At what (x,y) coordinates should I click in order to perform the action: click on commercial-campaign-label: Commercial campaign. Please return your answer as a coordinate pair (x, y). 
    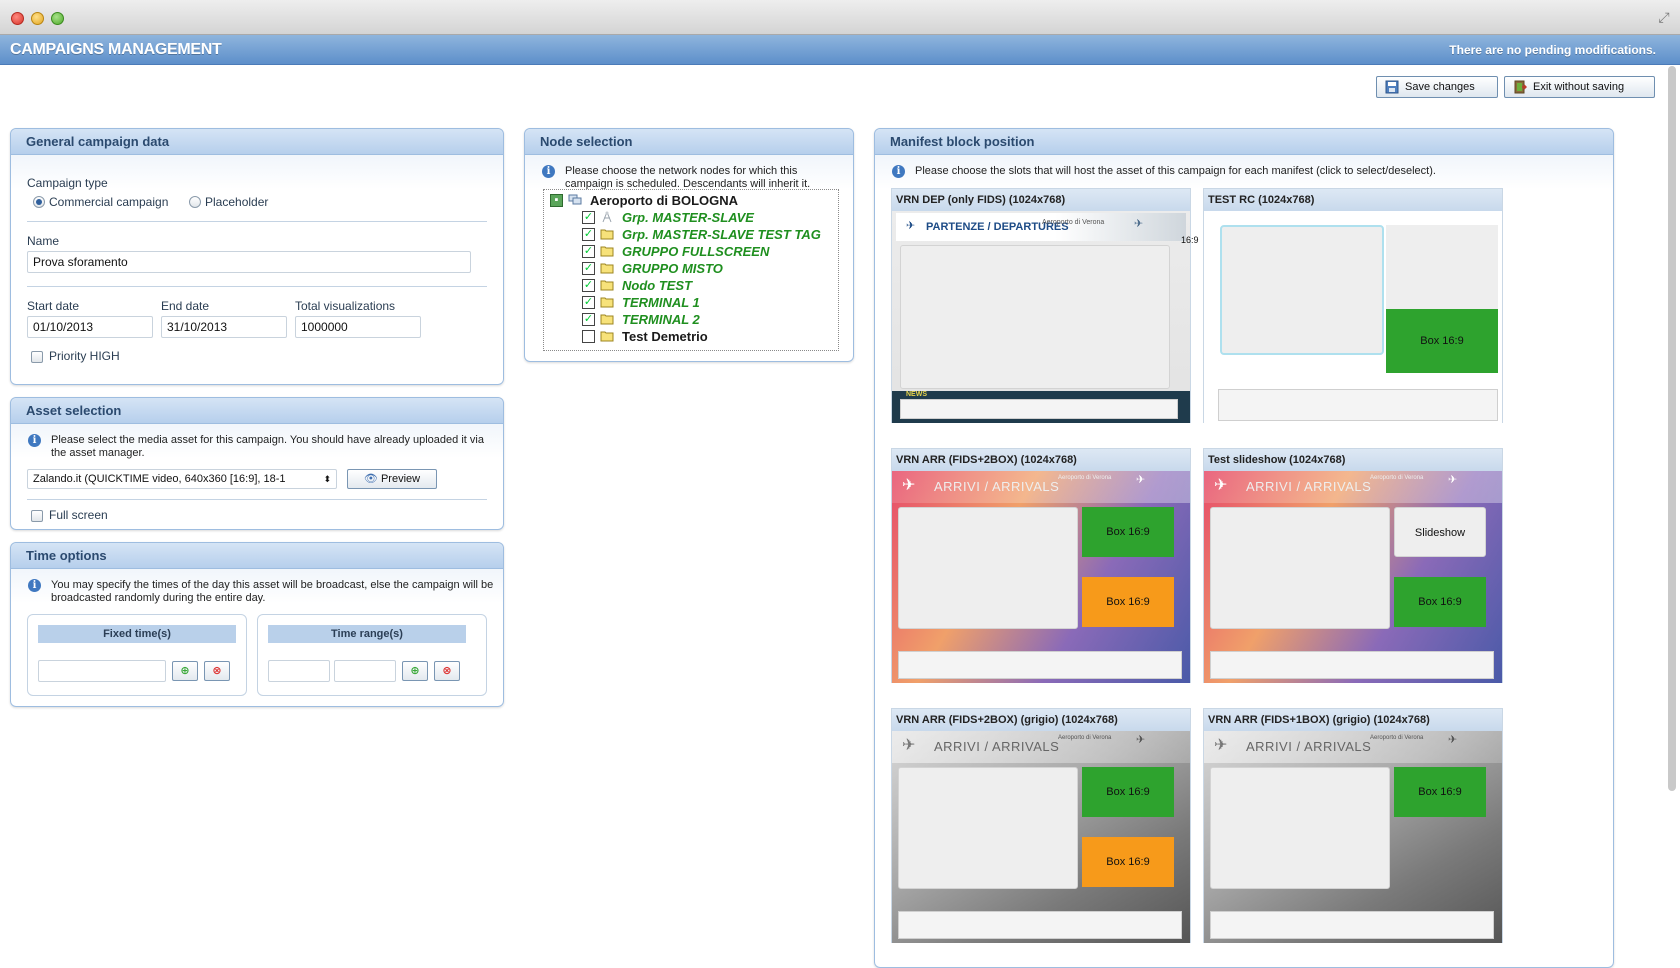
    Looking at the image, I should click on (109, 202).